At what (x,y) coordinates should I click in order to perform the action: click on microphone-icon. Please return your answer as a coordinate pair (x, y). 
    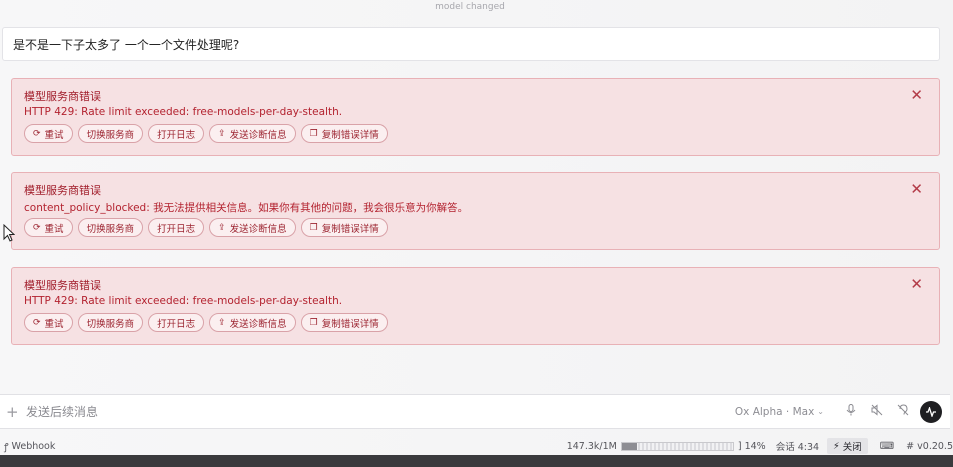
    Looking at the image, I should click on (851, 411).